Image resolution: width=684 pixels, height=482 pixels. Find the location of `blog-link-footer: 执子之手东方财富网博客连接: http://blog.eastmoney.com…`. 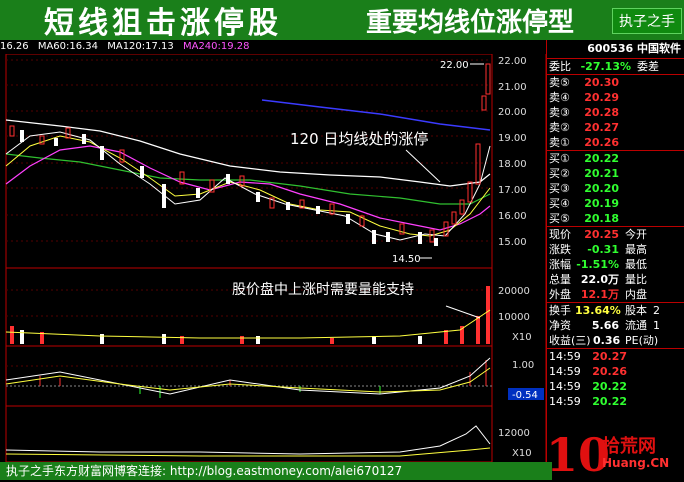

blog-link-footer: 执子之手东方财富网博客连接: http://blog.eastmoney.com… is located at coordinates (276, 471).